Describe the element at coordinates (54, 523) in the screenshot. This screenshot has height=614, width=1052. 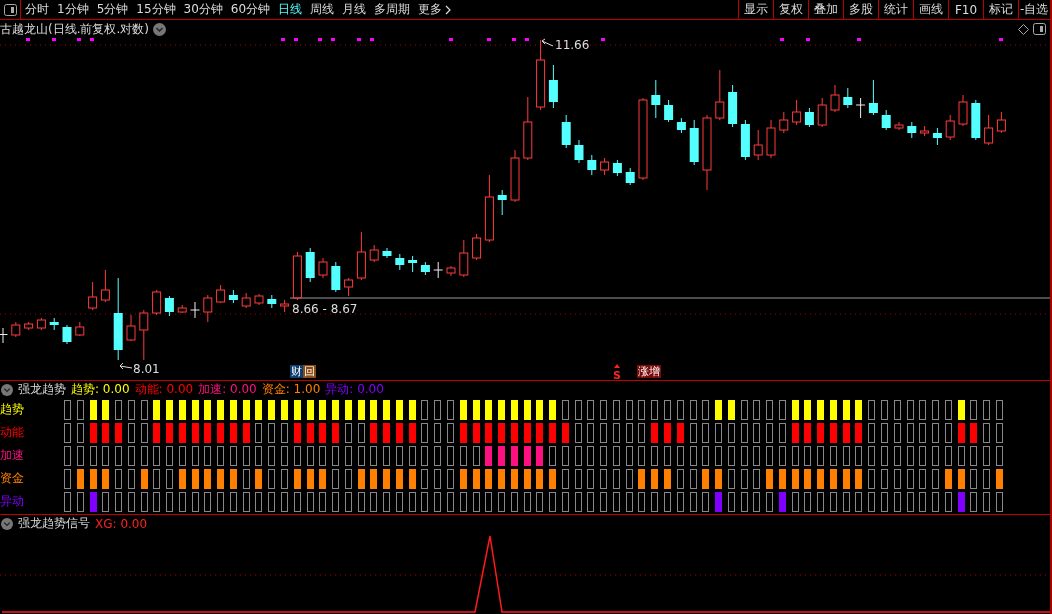
I see `indicator-name: 强龙趋势信号` at that location.